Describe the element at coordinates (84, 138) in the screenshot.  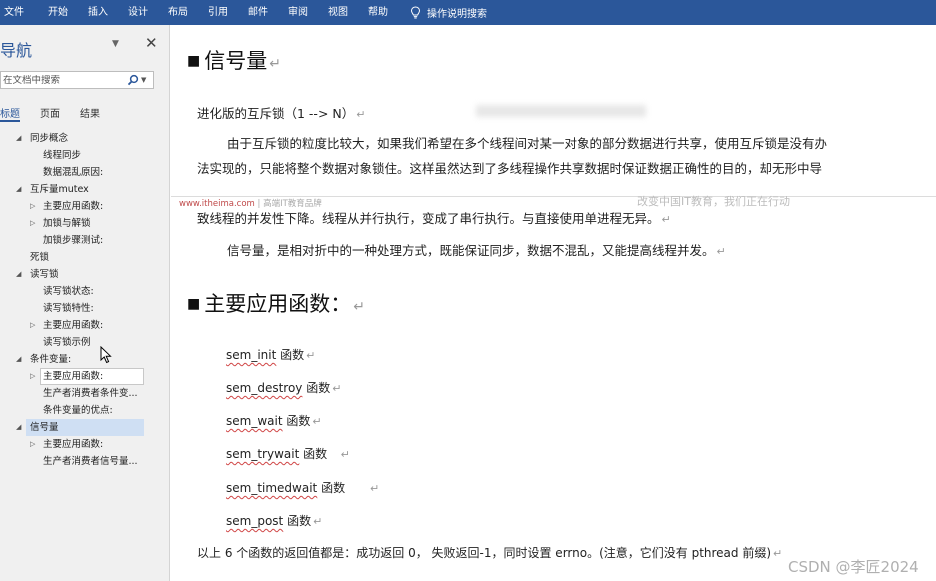
I see `nav-heading-item: ◢ 同步概念` at that location.